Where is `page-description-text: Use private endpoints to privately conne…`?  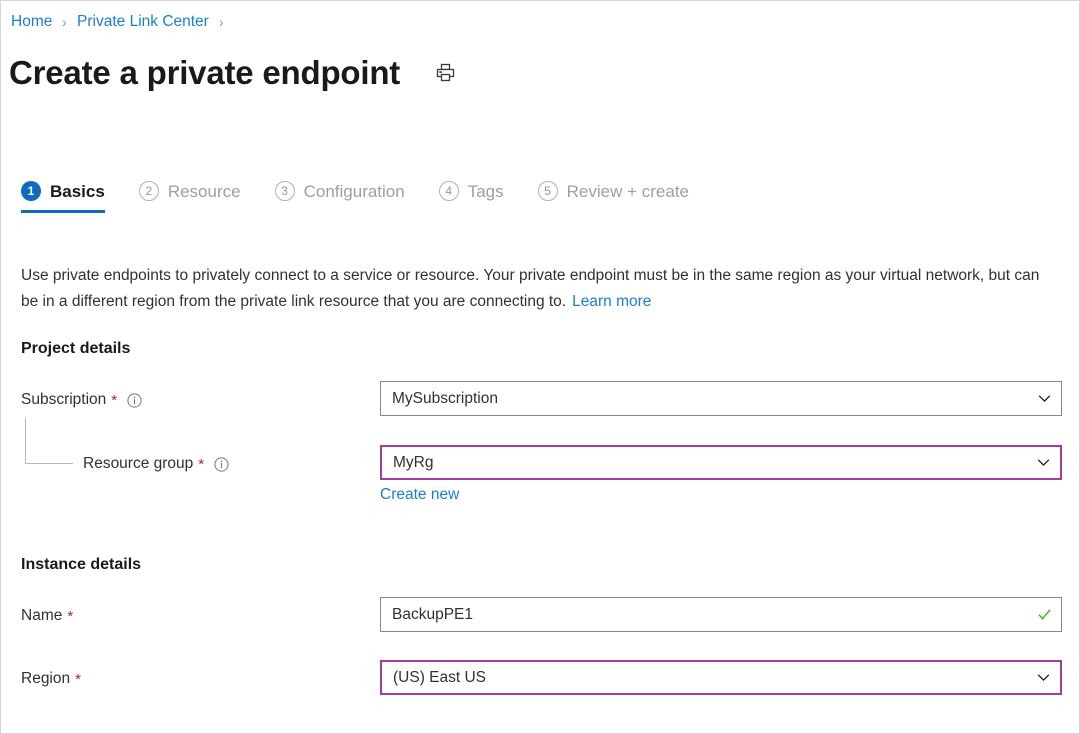 page-description-text: Use private endpoints to privately conne… is located at coordinates (530, 288).